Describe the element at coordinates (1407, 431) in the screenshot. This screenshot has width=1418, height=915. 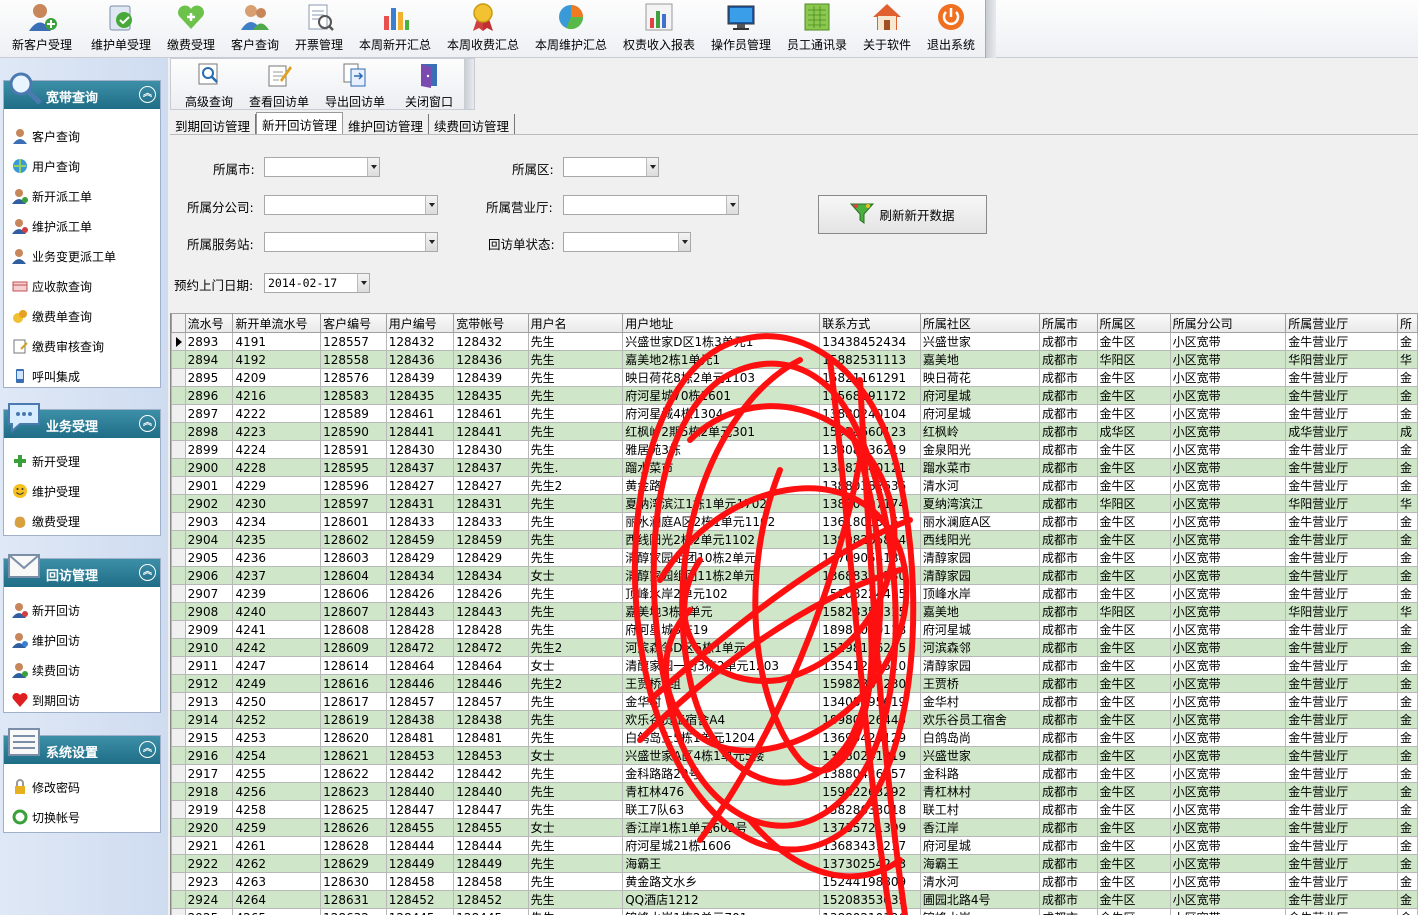
I see `table-cell: 成` at that location.